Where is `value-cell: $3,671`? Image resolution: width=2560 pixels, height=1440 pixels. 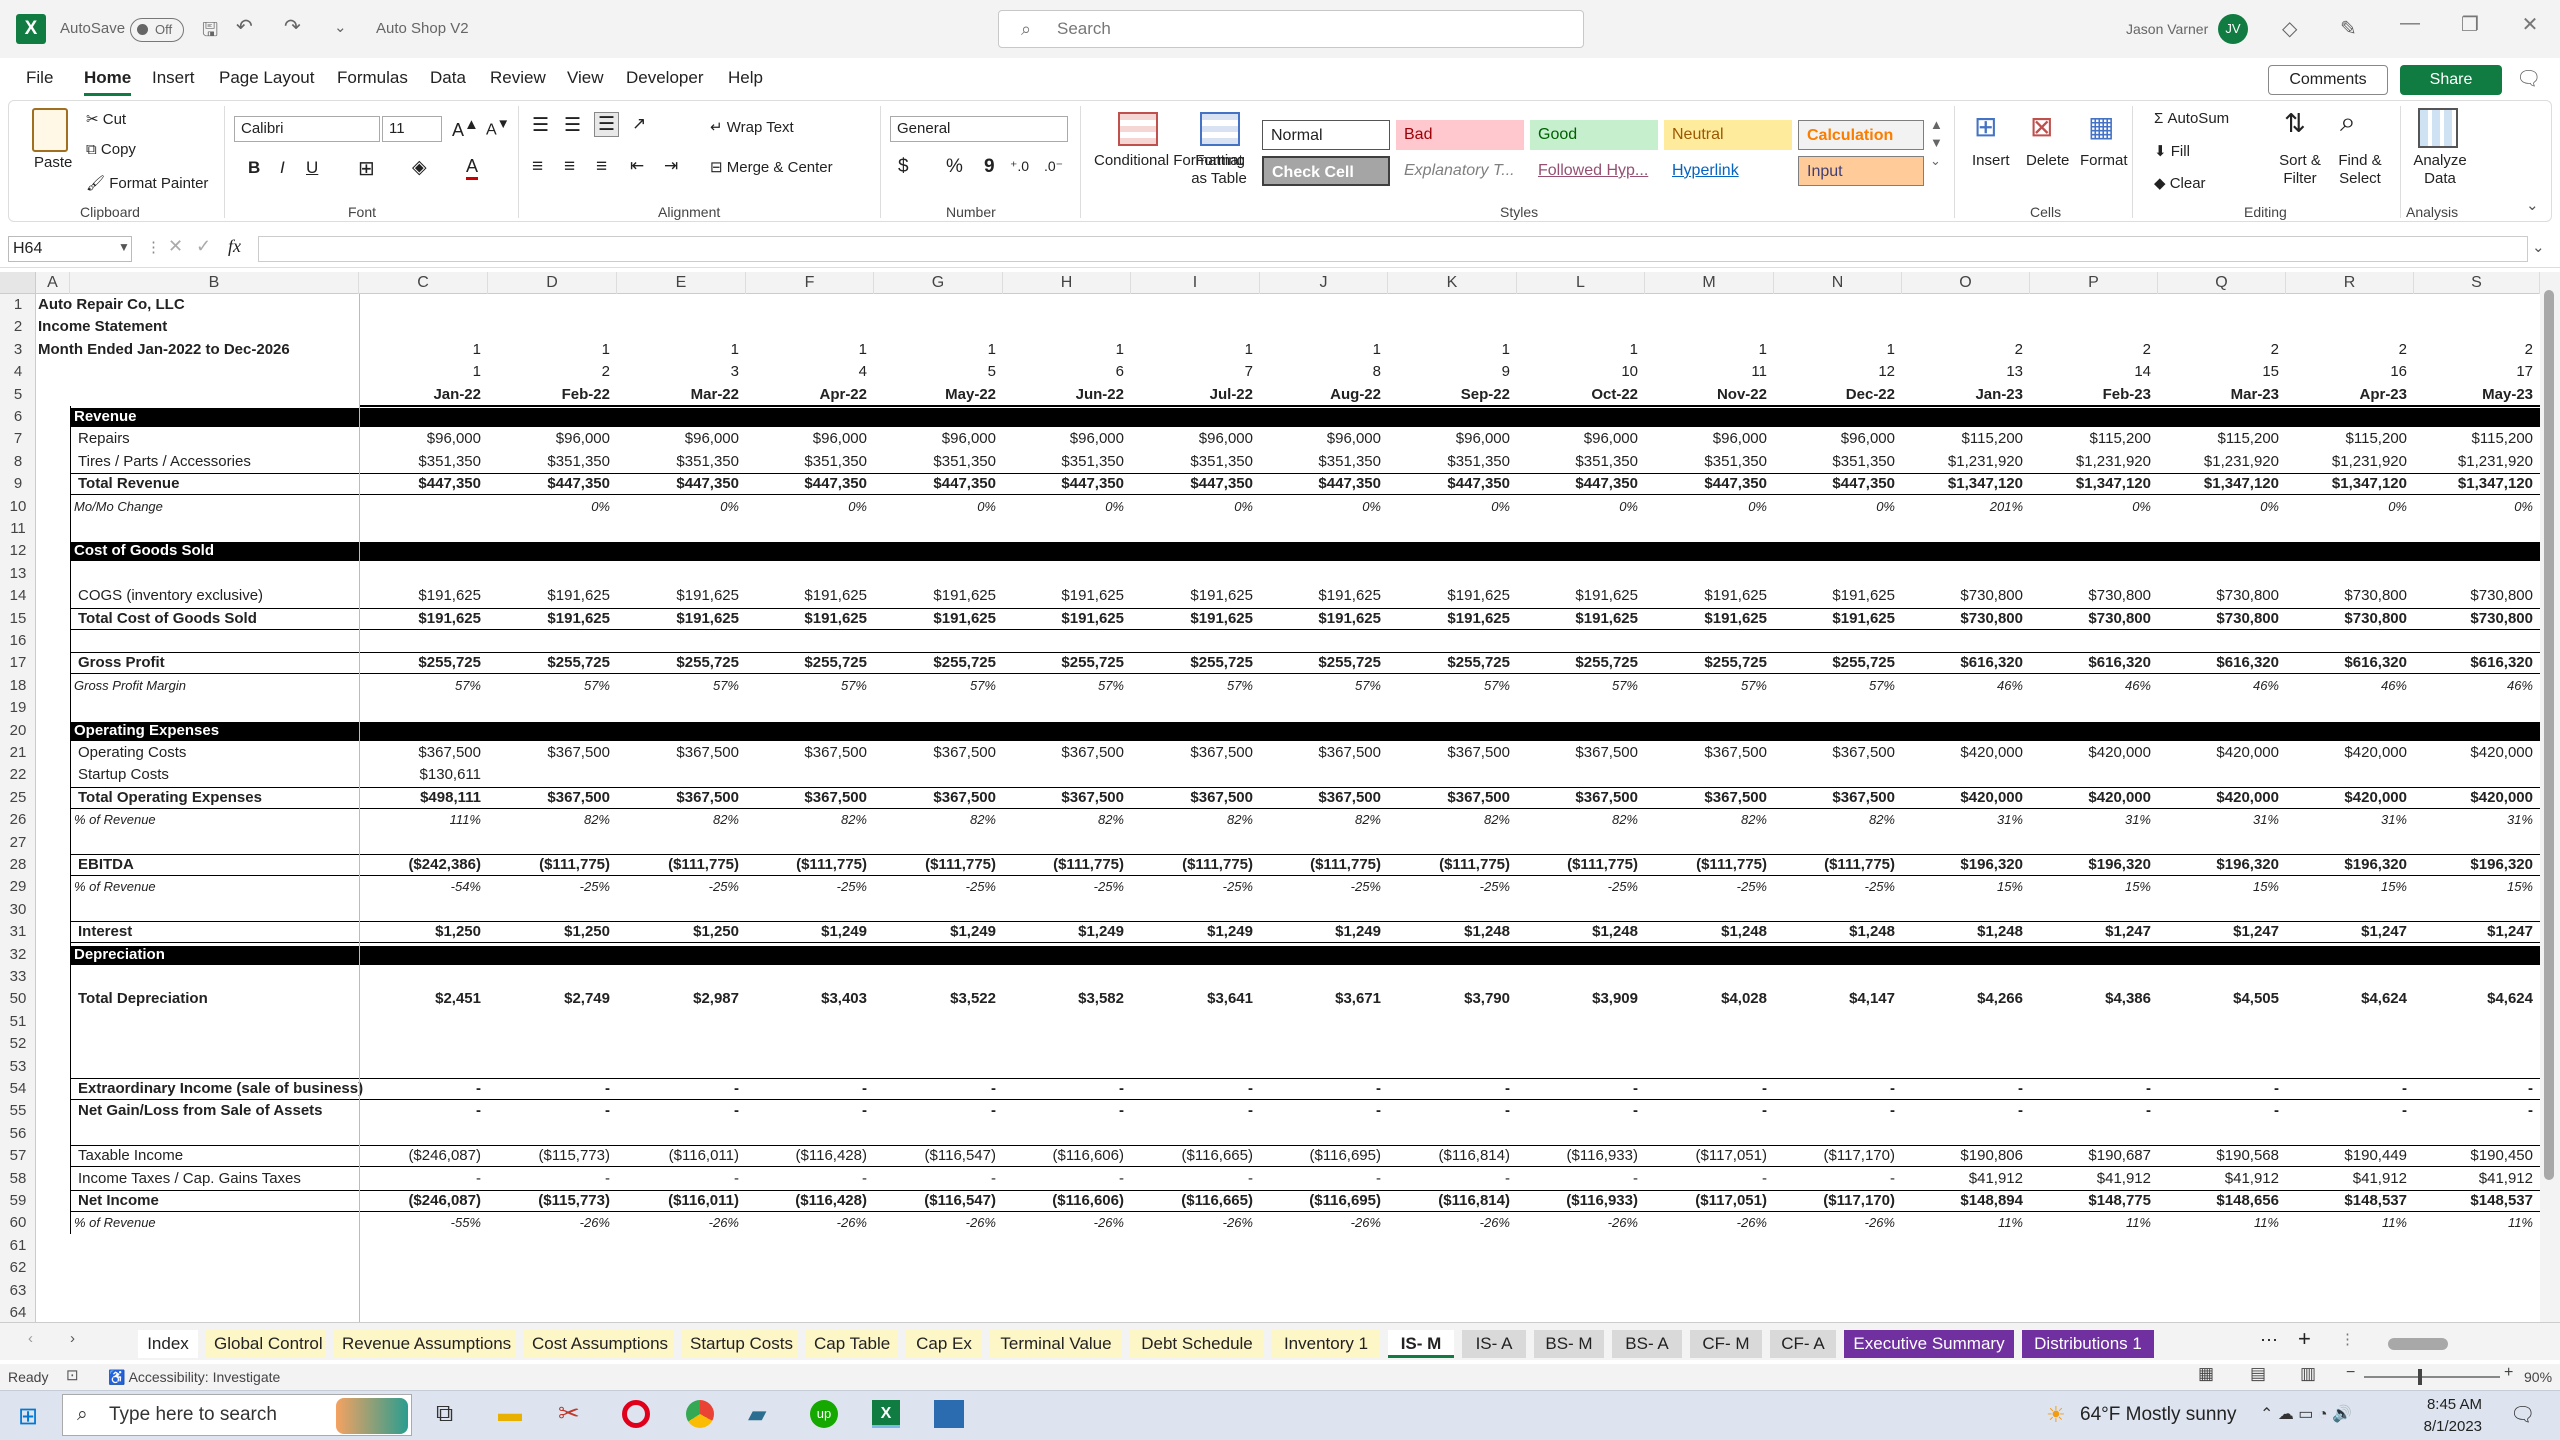
value-cell: $3,671 is located at coordinates (1324, 999).